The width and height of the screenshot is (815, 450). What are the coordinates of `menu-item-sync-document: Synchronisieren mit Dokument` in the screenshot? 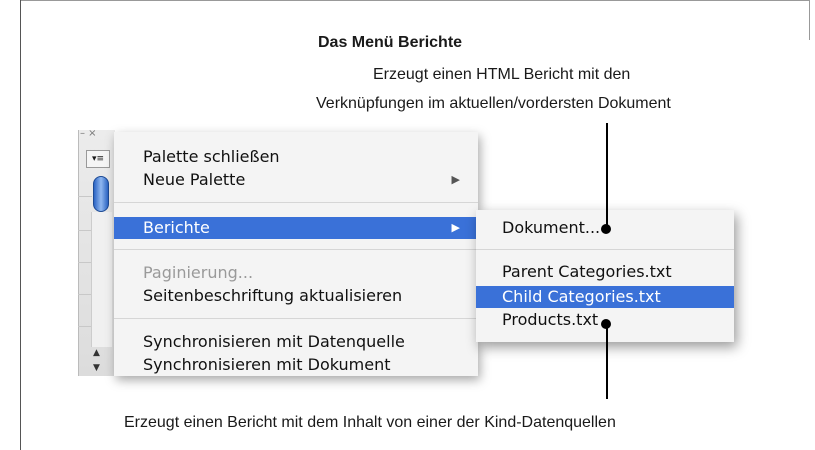 It's located at (296, 365).